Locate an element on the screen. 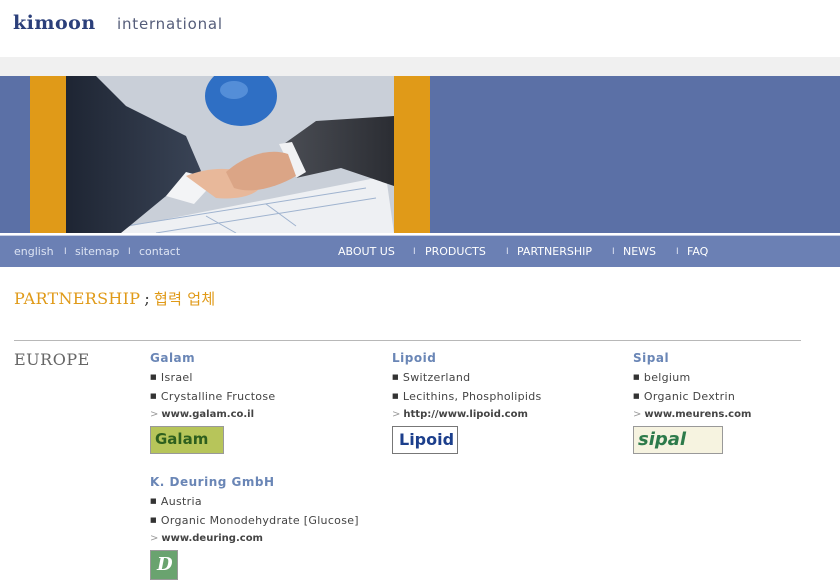 This screenshot has height=588, width=840. partner-country: ■ Austria is located at coordinates (176, 501).